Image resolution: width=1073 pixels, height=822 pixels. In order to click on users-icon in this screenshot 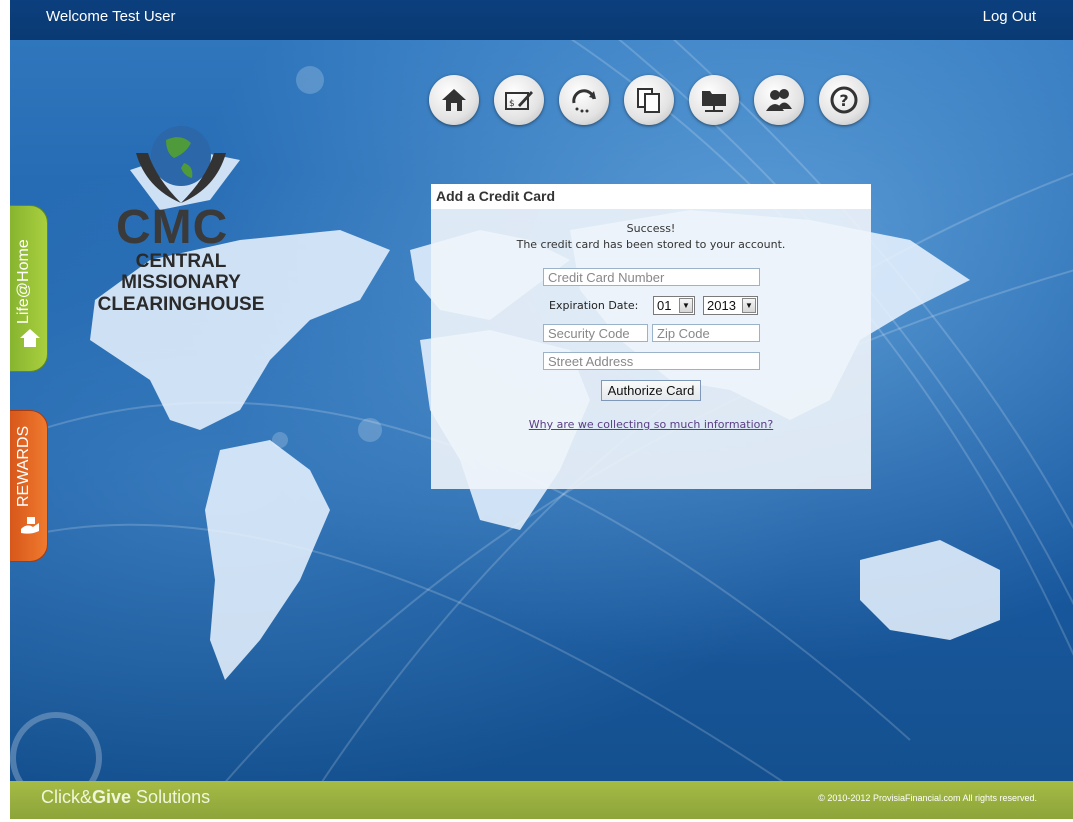, I will do `click(779, 100)`.